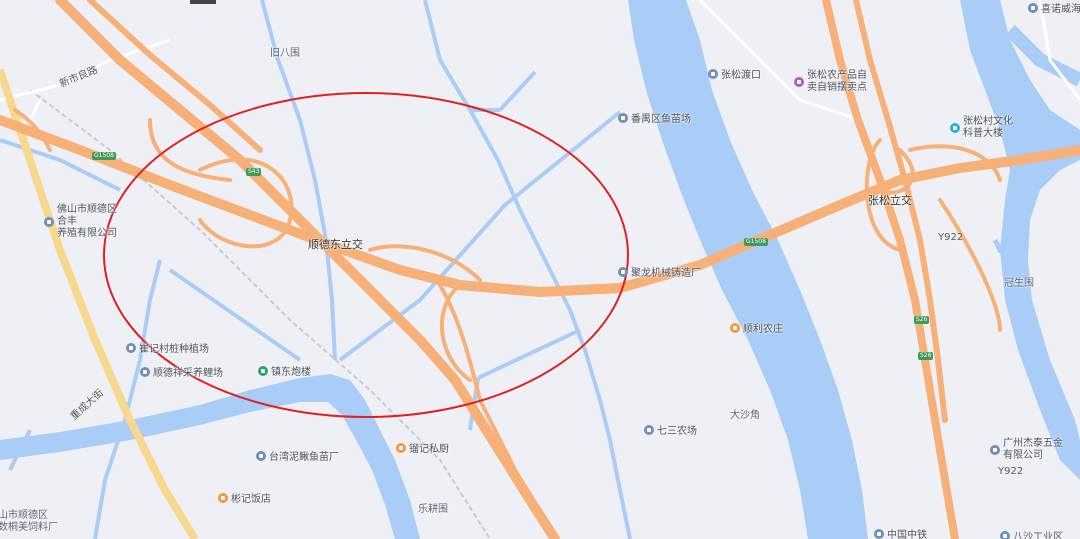 The height and width of the screenshot is (539, 1080). I want to click on poi-cui-plant: 崔记村桩种植场, so click(167, 347).